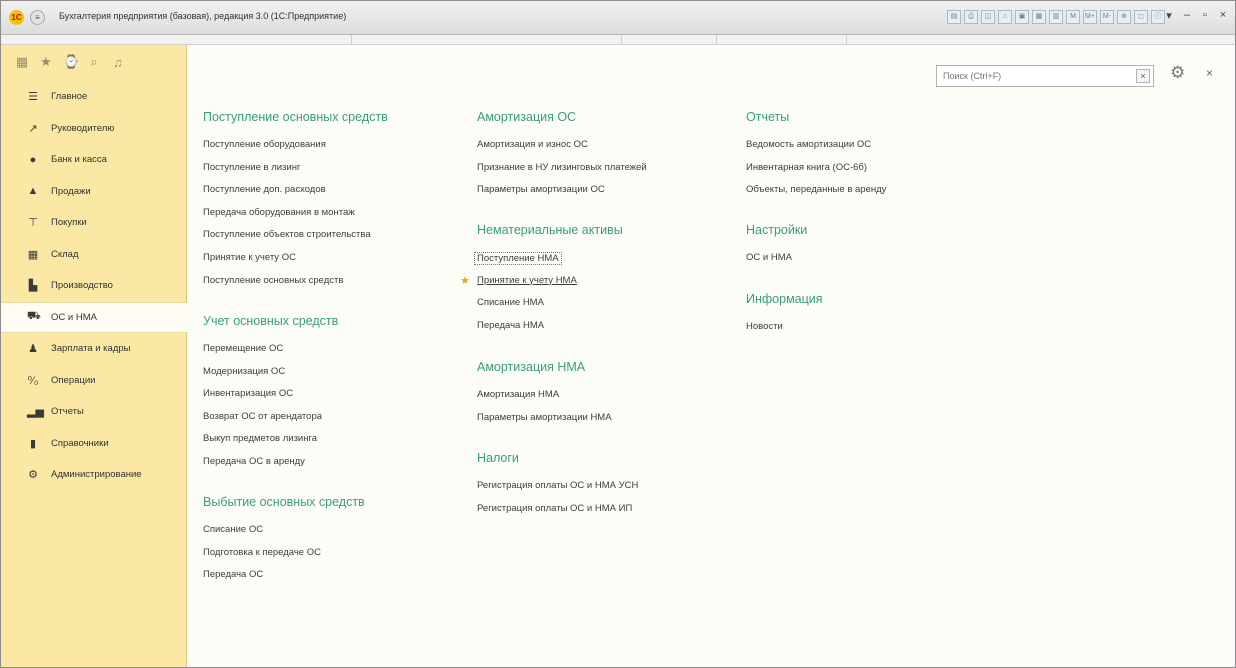  I want to click on command-link: Ведомость амортизации ОС, so click(816, 150).